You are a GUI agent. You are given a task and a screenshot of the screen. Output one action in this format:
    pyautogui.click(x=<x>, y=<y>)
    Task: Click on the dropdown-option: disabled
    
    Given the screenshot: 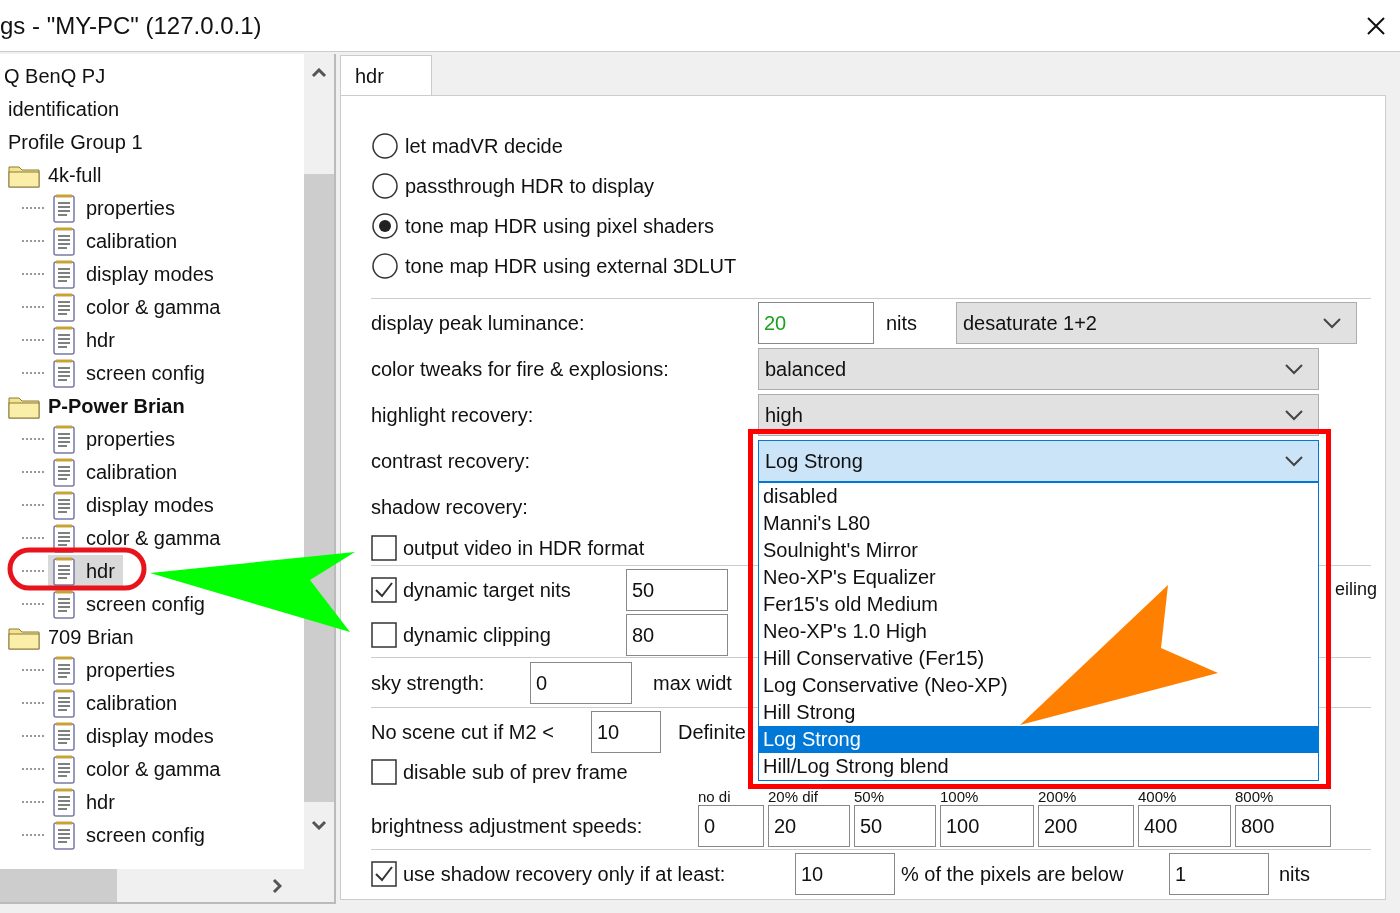 What is the action you would take?
    pyautogui.click(x=1038, y=496)
    